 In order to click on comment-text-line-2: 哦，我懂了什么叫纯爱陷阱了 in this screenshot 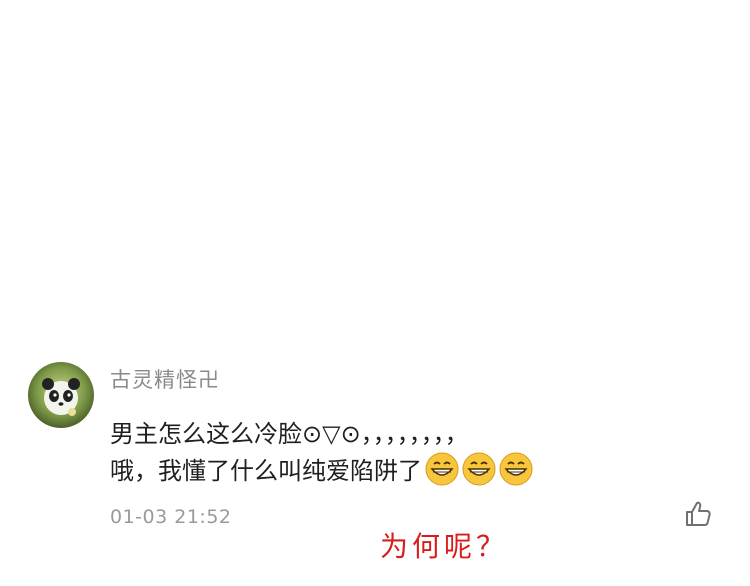, I will do `click(410, 470)`.